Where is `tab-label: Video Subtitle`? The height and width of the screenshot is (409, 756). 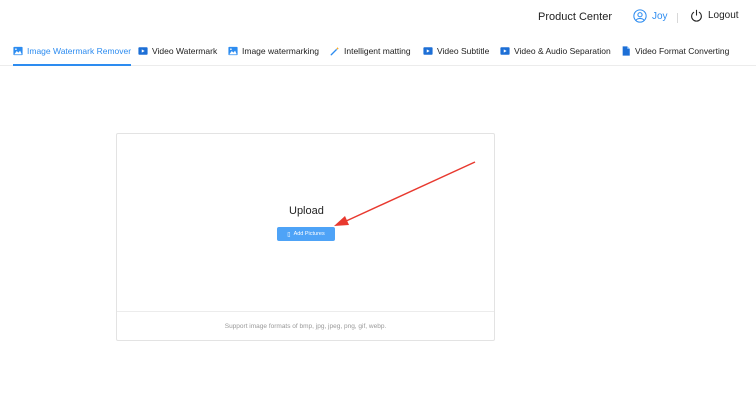
tab-label: Video Subtitle is located at coordinates (463, 51).